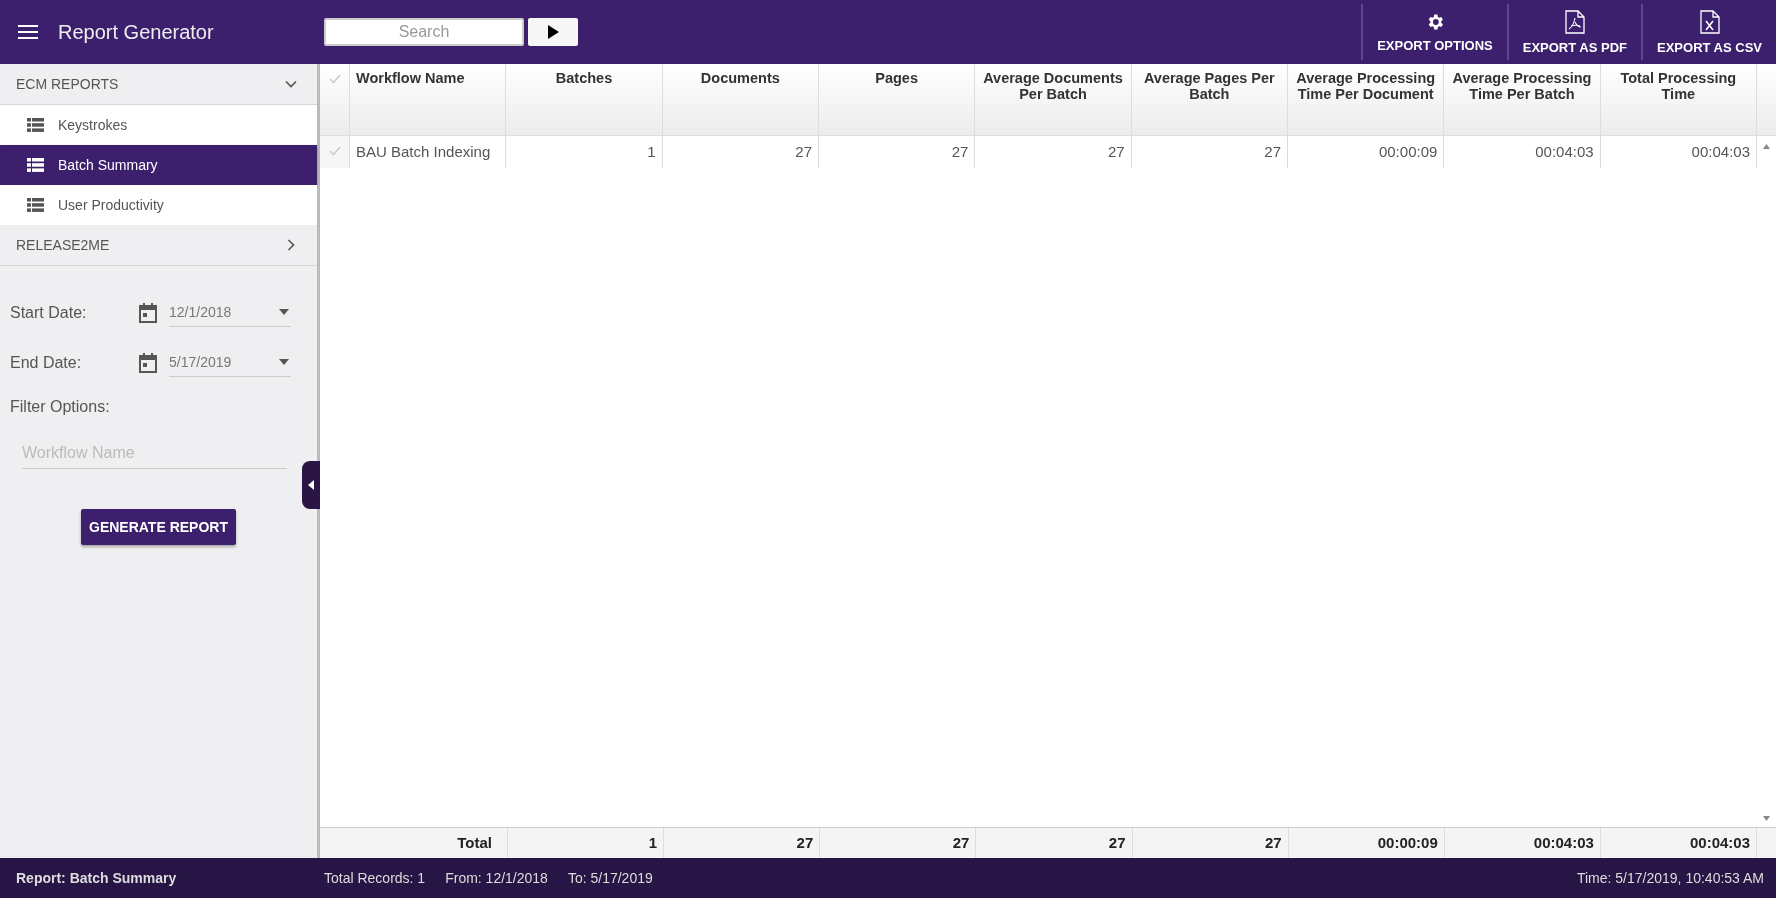  I want to click on report-item: Keystrokes, so click(158, 125).